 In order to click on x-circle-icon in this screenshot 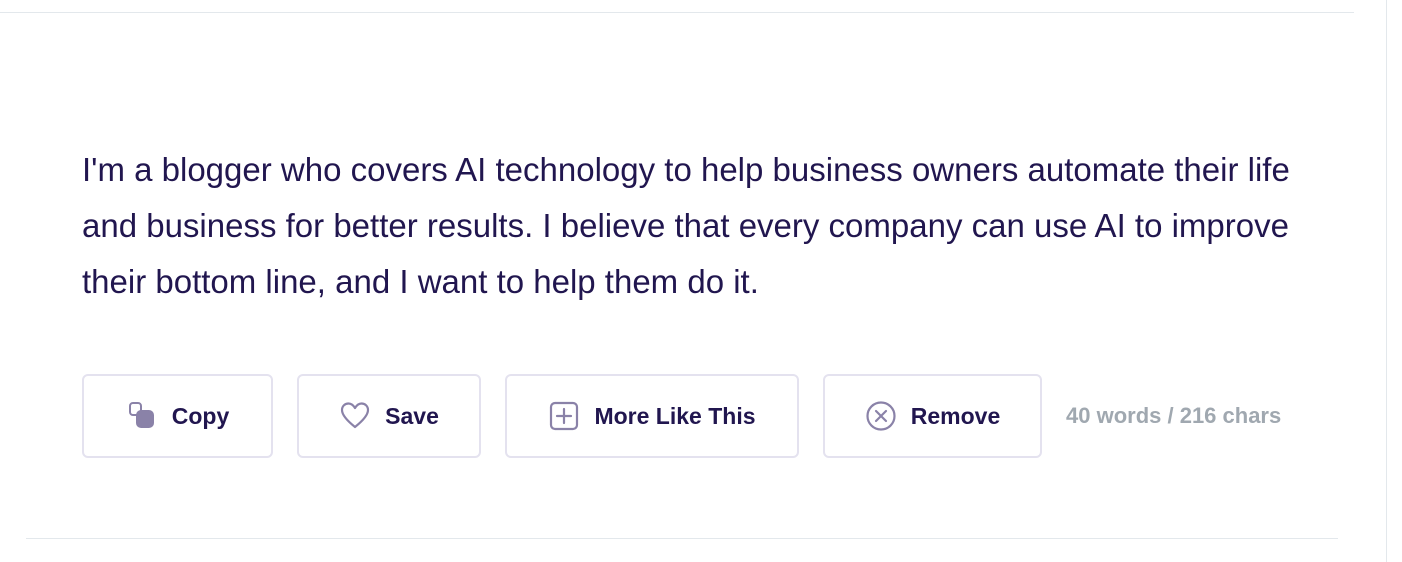, I will do `click(881, 416)`.